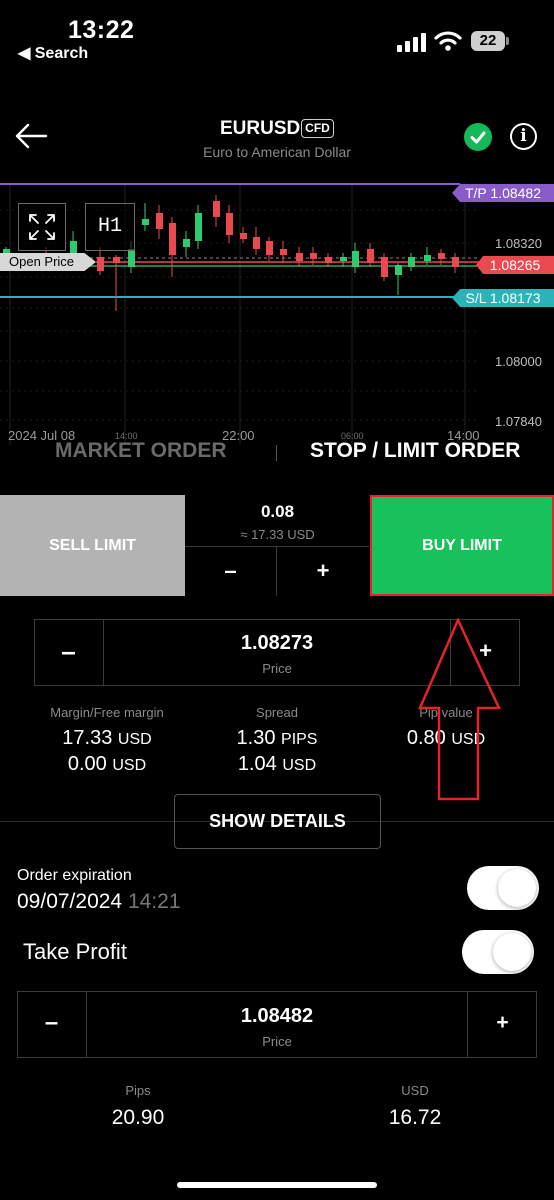 This screenshot has width=554, height=1200. Describe the element at coordinates (260, 128) in the screenshot. I see `instrument-symbol: EURUSD` at that location.